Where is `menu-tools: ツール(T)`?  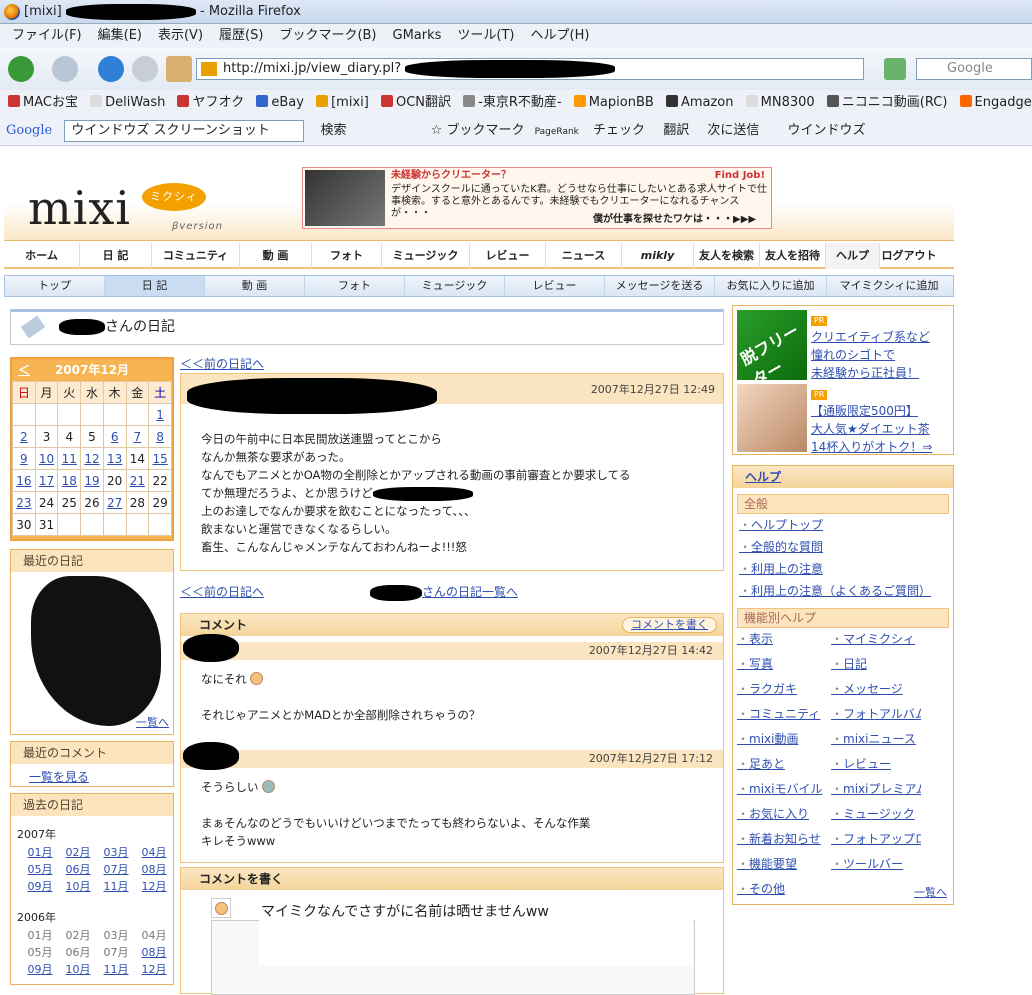
menu-tools: ツール(T) is located at coordinates (485, 35).